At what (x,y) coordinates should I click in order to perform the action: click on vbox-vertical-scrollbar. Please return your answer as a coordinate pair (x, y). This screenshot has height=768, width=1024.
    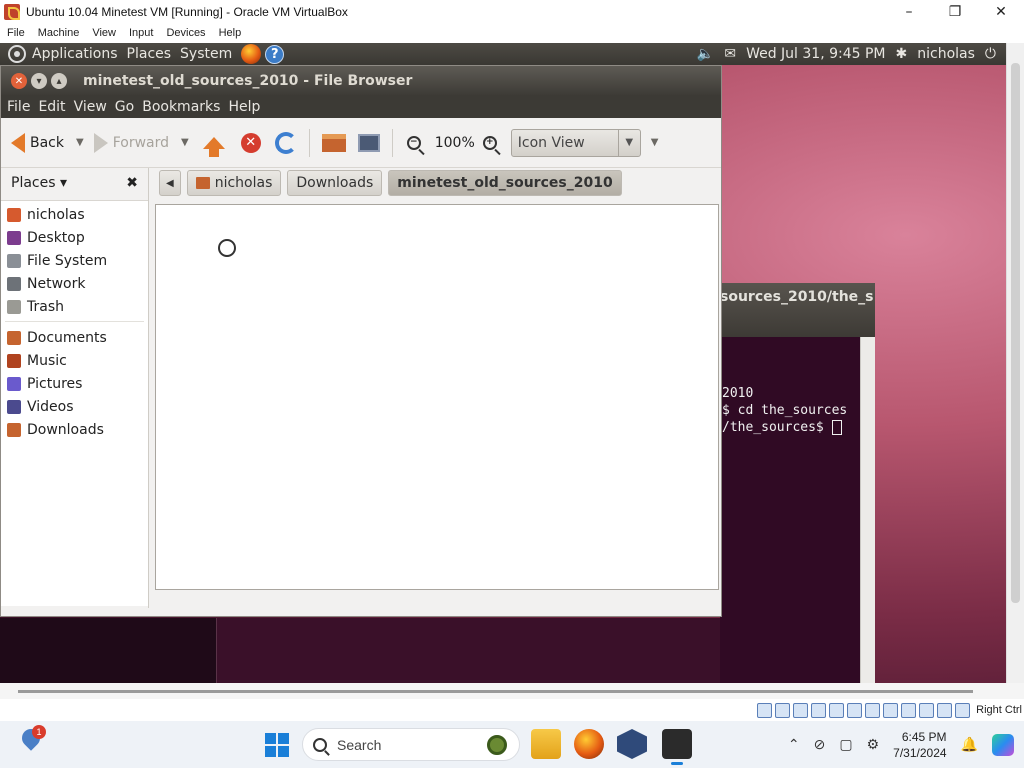
    Looking at the image, I should click on (1015, 363).